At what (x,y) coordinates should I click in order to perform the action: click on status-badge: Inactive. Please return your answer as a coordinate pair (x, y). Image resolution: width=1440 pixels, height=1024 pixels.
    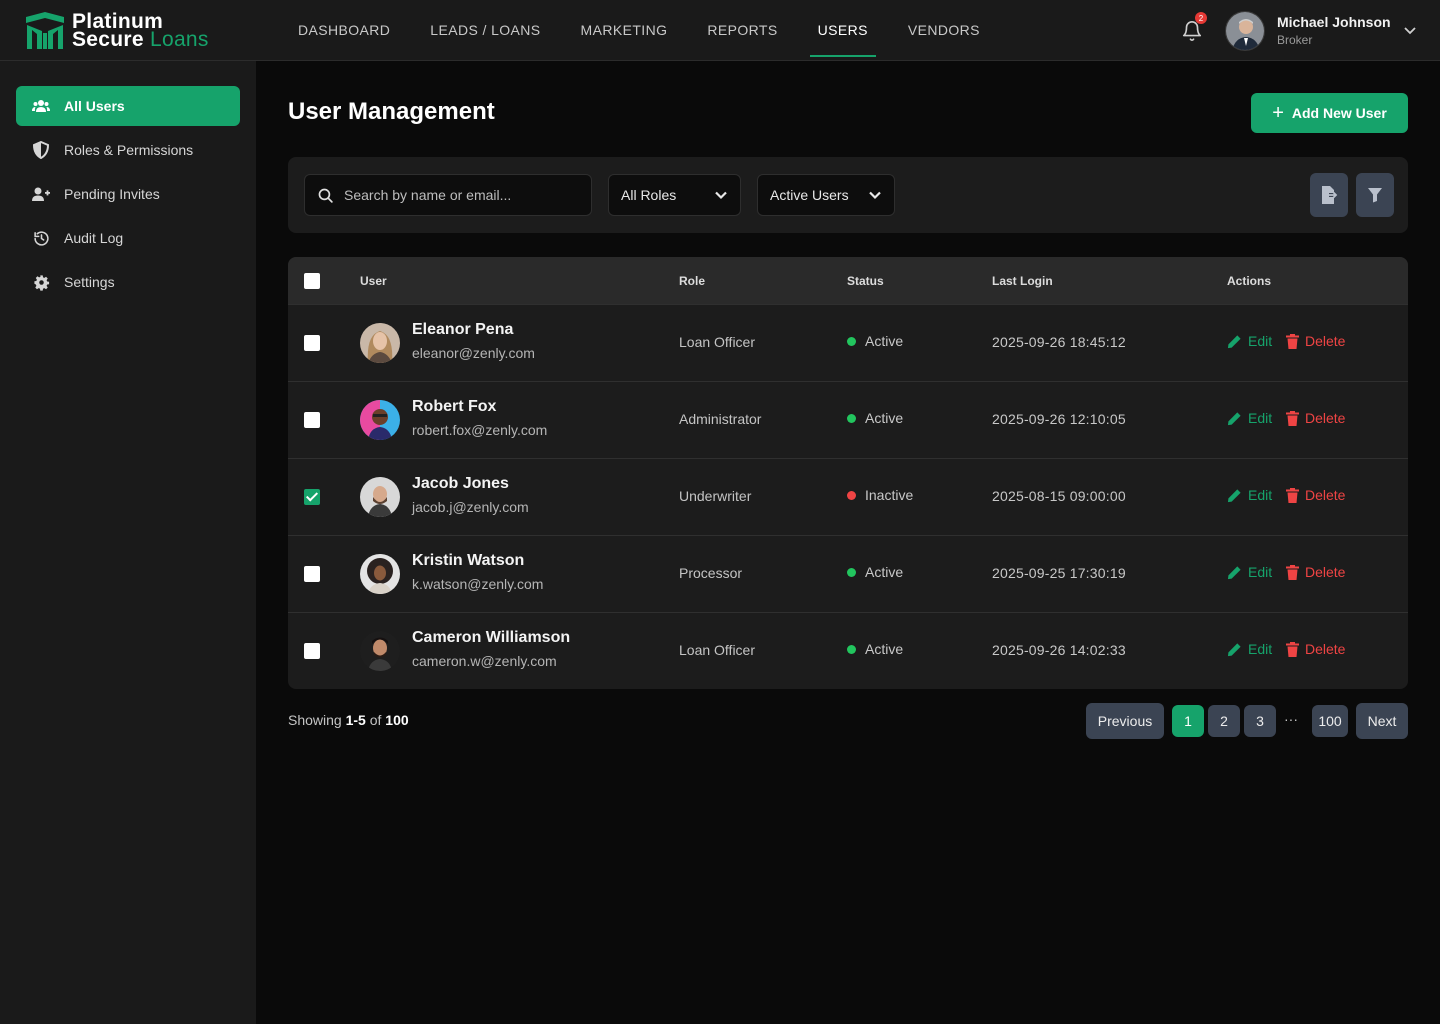
    Looking at the image, I should click on (880, 495).